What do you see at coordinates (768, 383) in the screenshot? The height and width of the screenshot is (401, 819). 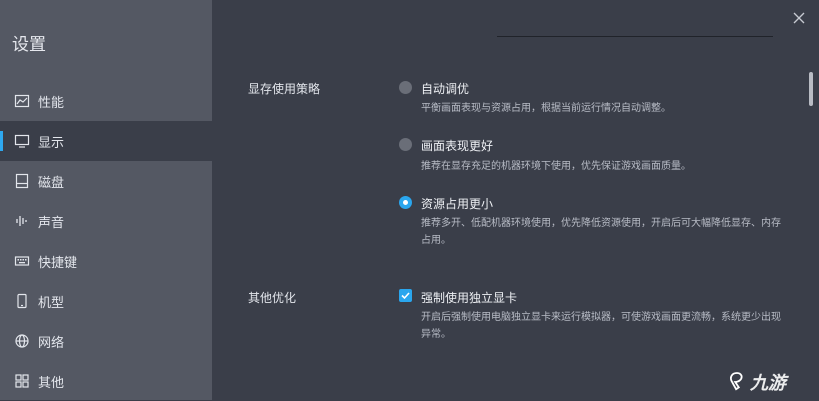 I see `watermark-text: 九游` at bounding box center [768, 383].